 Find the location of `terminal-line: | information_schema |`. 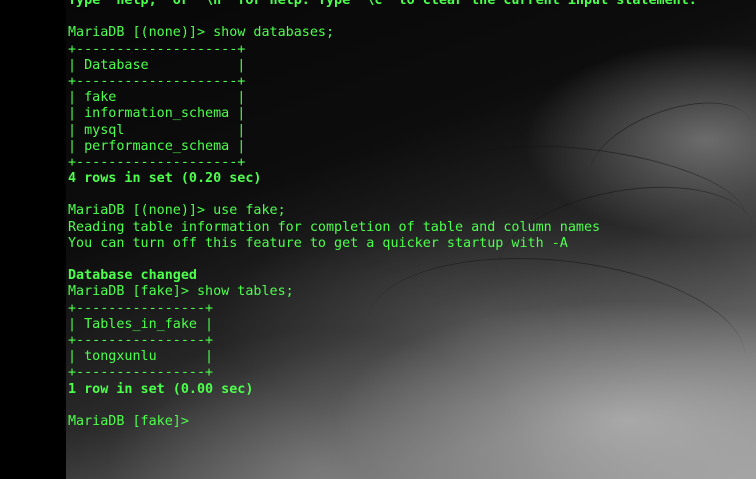

terminal-line: | information_schema | is located at coordinates (157, 114).